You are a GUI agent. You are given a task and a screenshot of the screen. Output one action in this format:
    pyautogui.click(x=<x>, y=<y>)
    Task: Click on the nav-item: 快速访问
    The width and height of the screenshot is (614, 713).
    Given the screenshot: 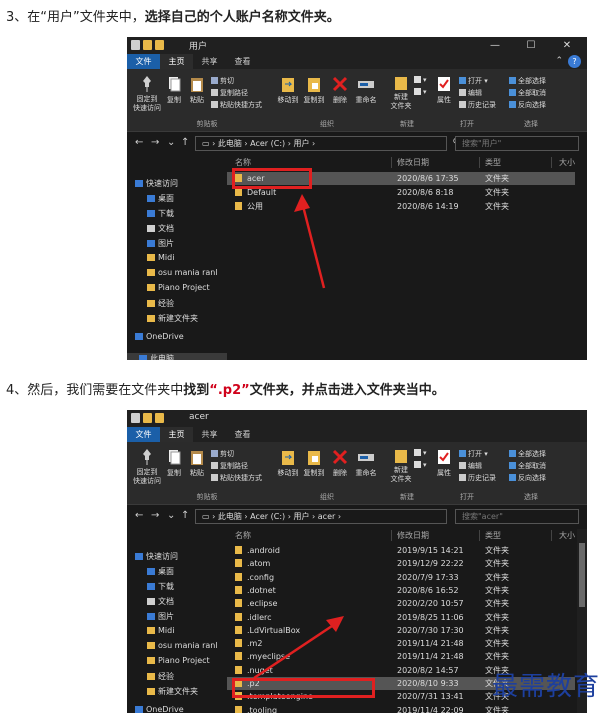 What is the action you would take?
    pyautogui.click(x=181, y=183)
    